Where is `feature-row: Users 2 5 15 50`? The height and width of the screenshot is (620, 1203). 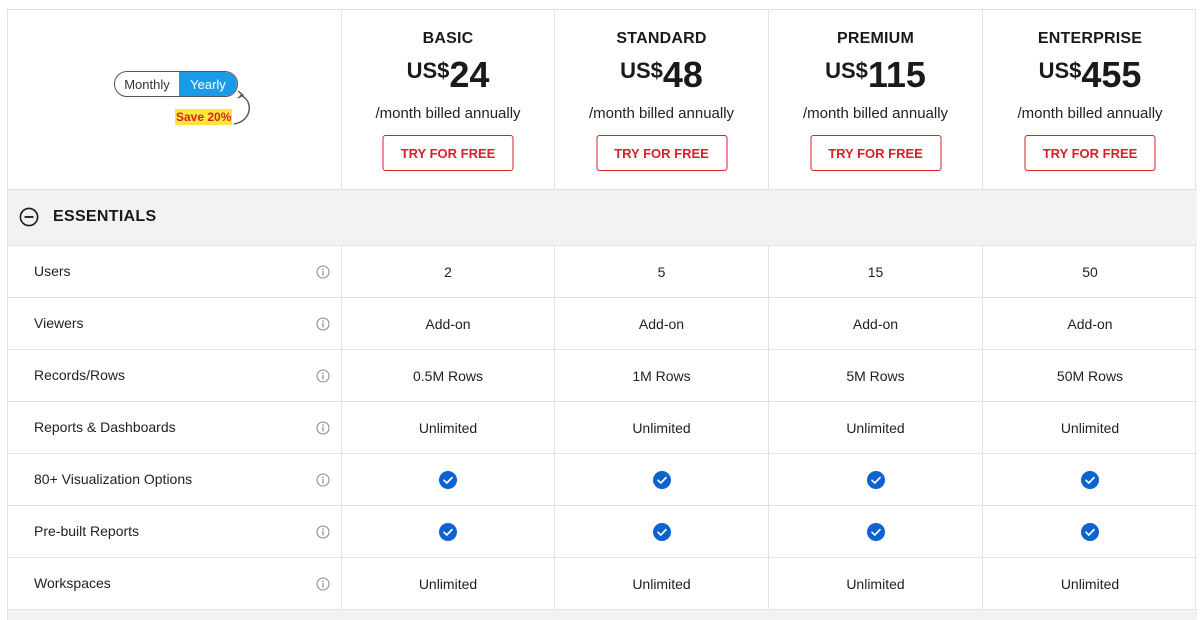 feature-row: Users 2 5 15 50 is located at coordinates (602, 272).